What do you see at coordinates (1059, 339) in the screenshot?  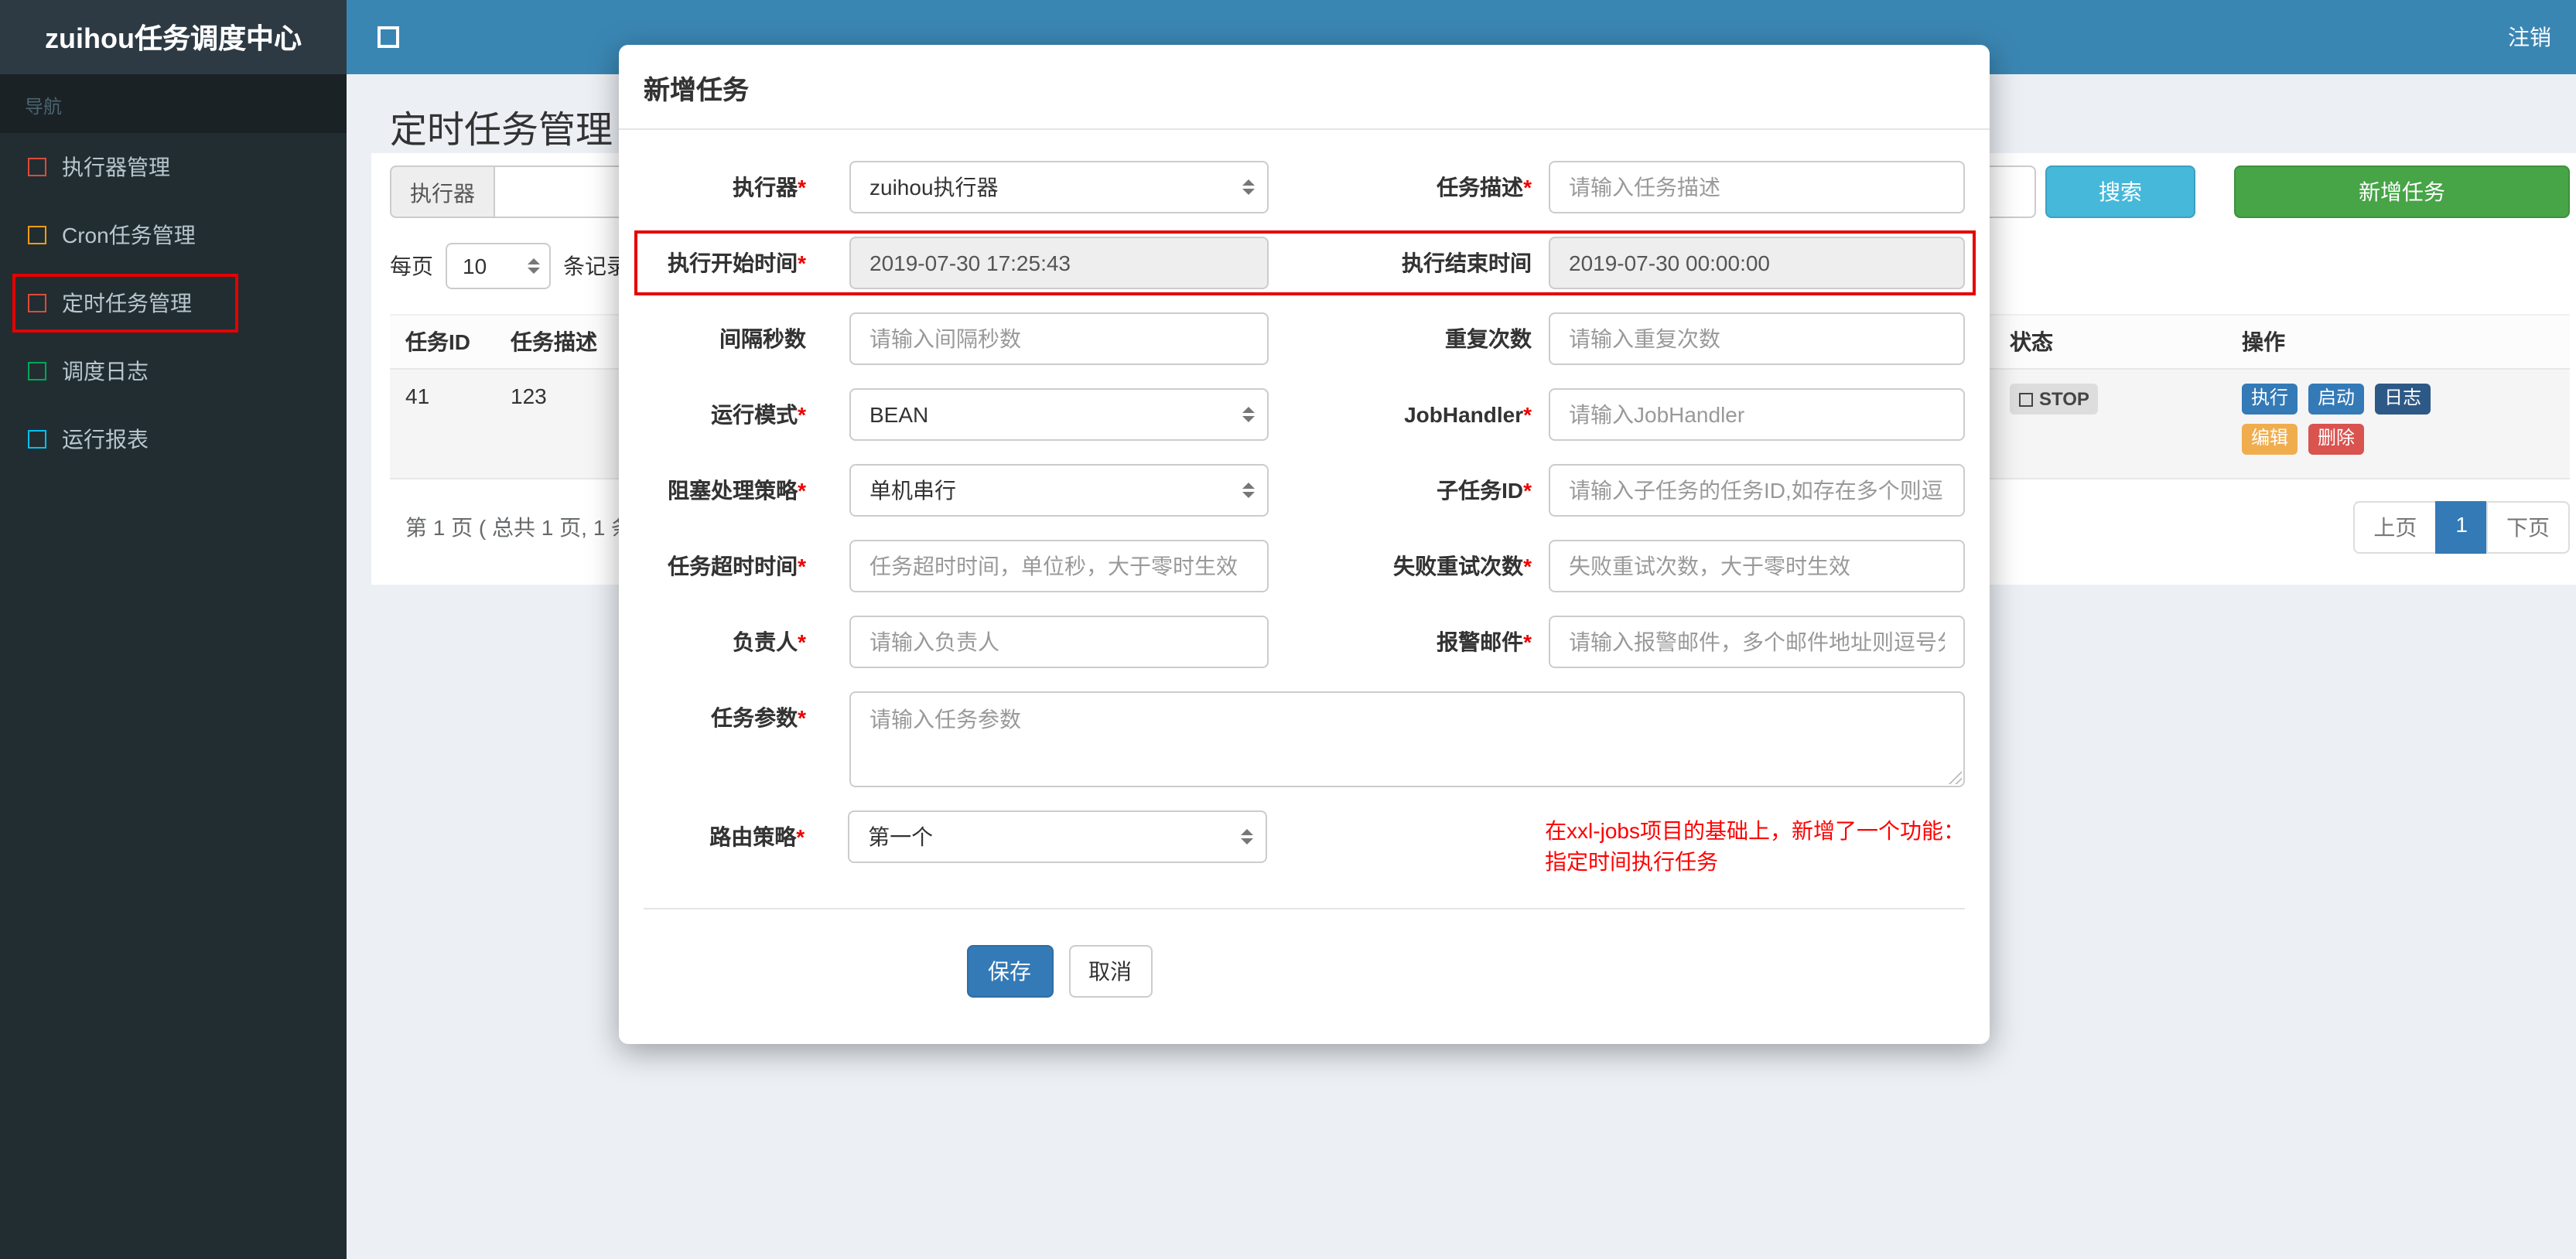 I see `interval-input` at bounding box center [1059, 339].